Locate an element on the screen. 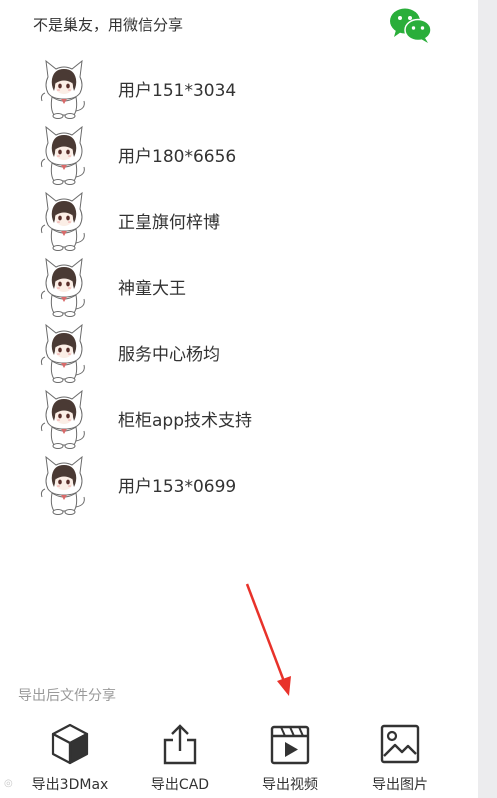  user-name: 神童大王 is located at coordinates (152, 289).